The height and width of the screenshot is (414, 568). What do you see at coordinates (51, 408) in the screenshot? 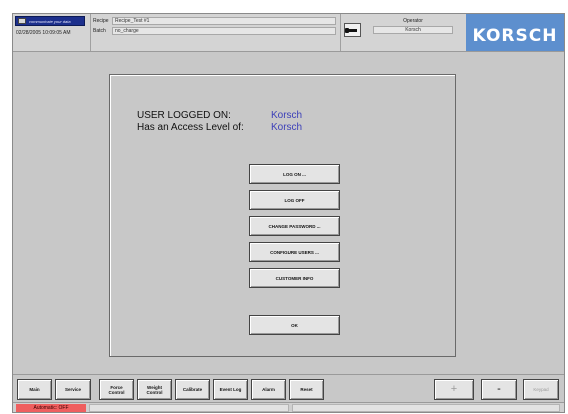
I see `automatic-status: Automatic: OFF` at bounding box center [51, 408].